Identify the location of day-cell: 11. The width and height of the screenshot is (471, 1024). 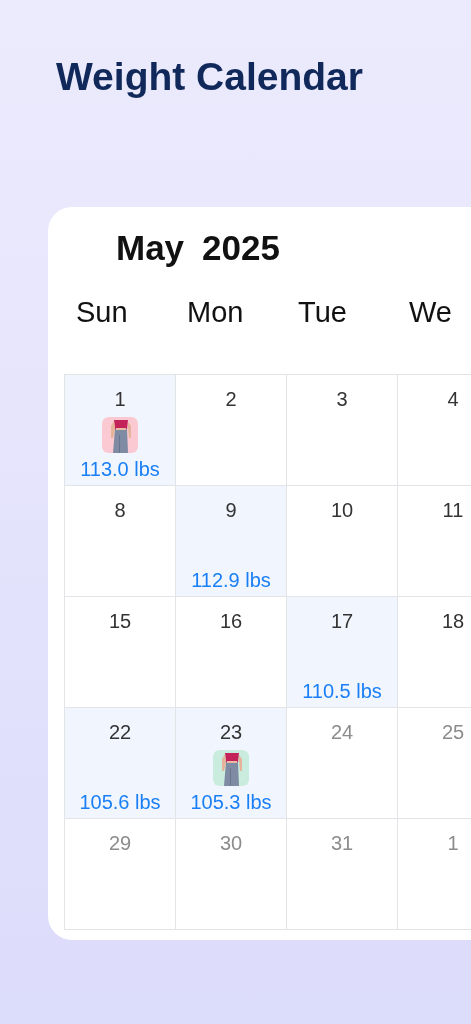
(434, 541).